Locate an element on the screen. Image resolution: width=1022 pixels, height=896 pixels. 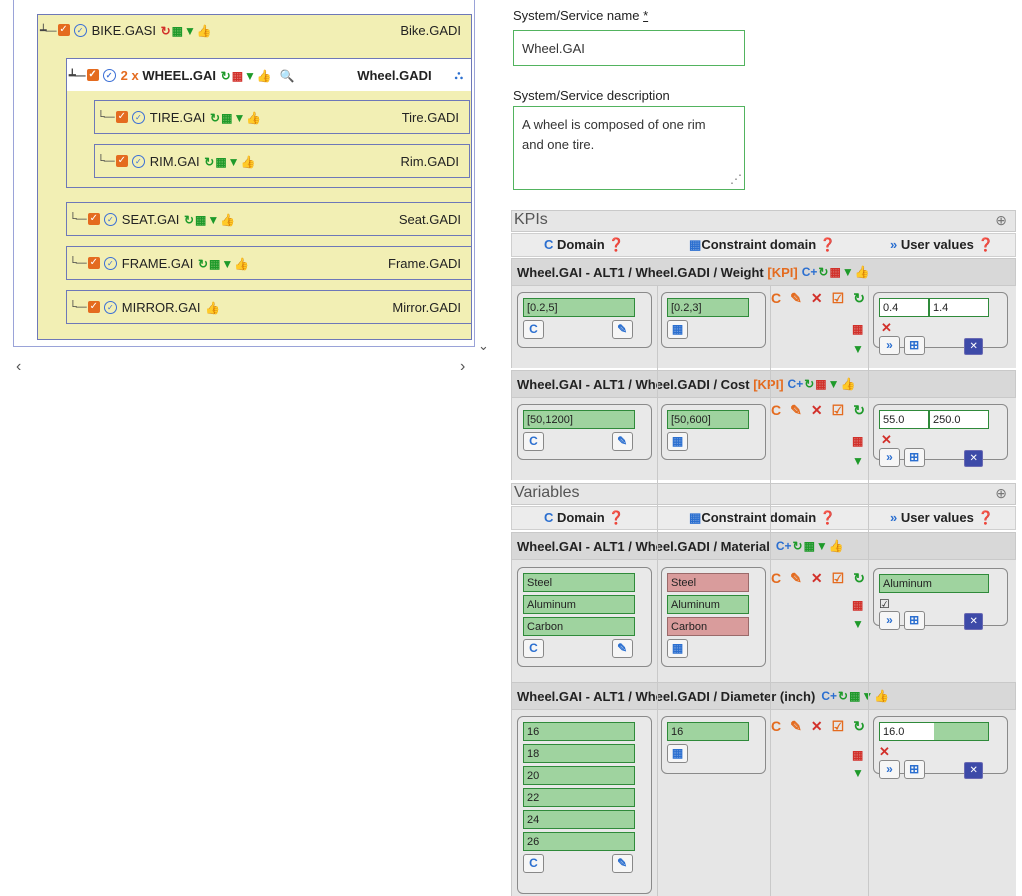
user-min: 55.0 is located at coordinates (904, 419).